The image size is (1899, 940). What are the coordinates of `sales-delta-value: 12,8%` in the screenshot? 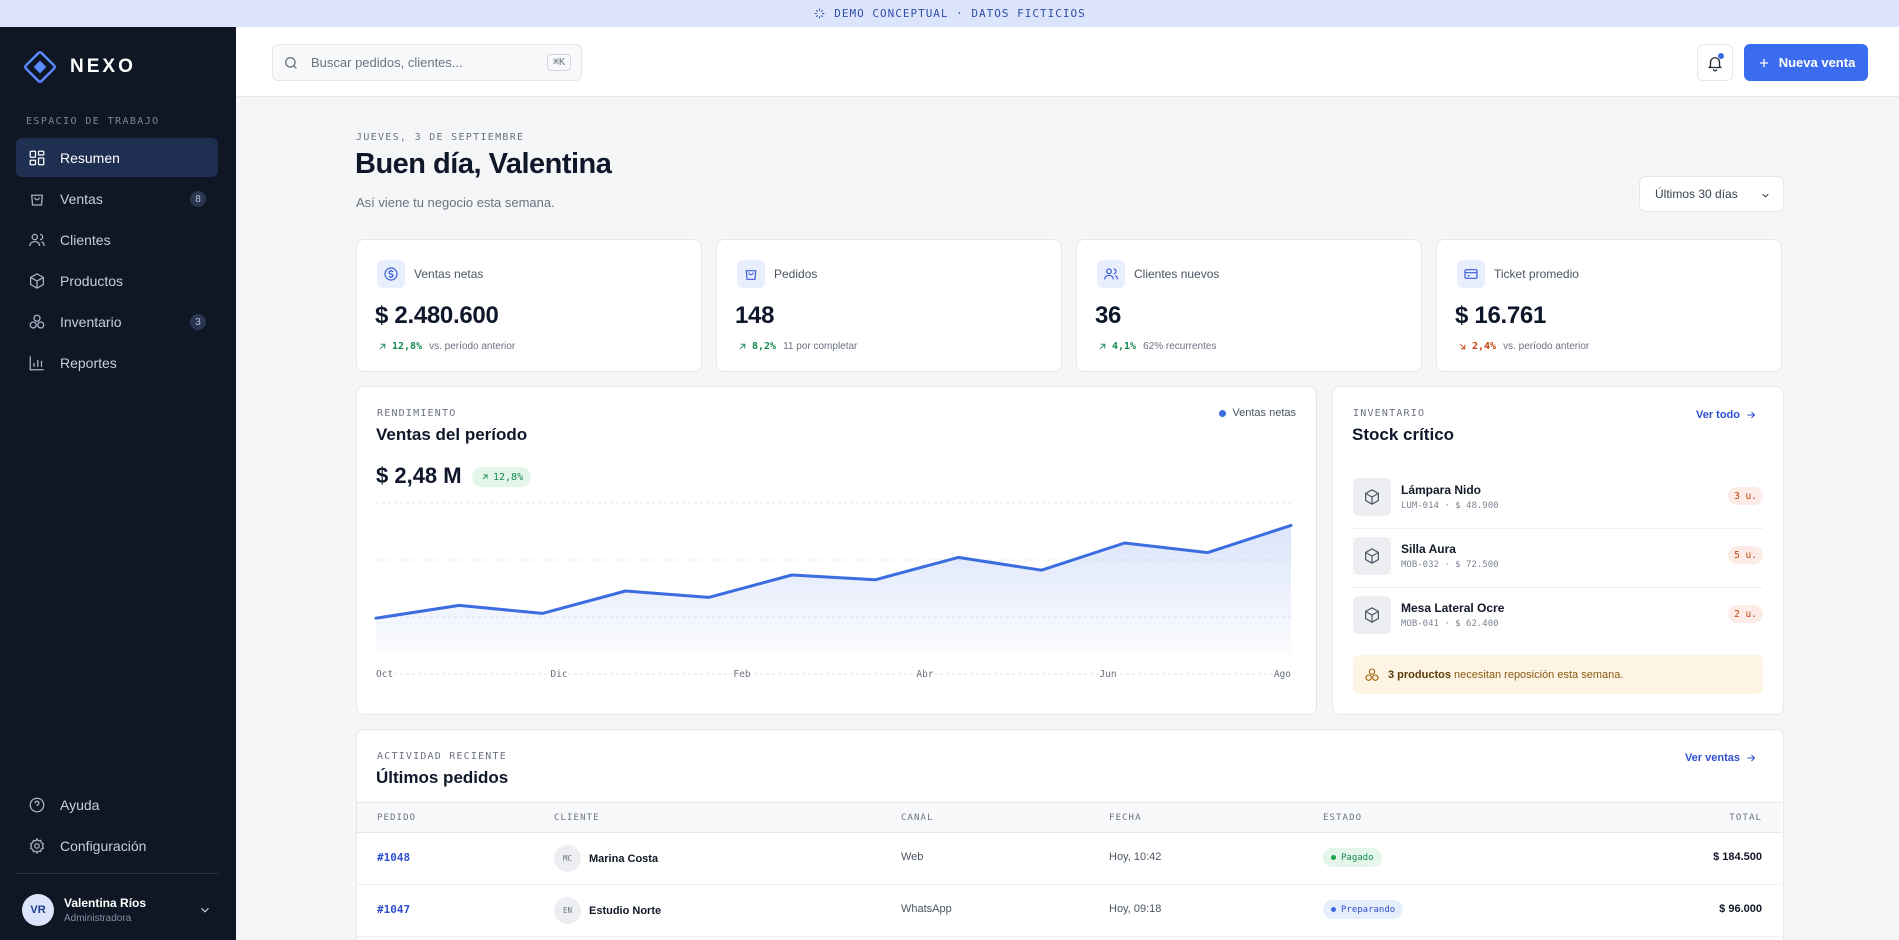 It's located at (508, 477).